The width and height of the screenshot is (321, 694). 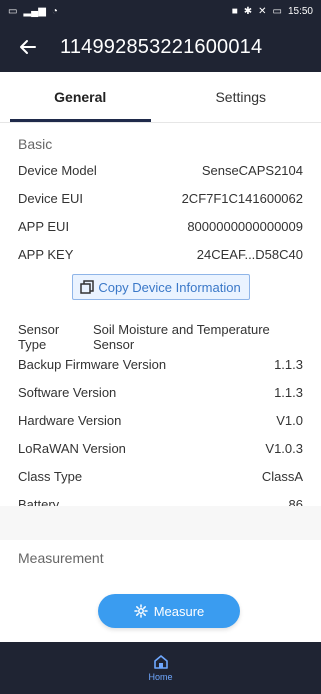 I want to click on row-value: 24CEAF...D58C40, so click(x=249, y=254).